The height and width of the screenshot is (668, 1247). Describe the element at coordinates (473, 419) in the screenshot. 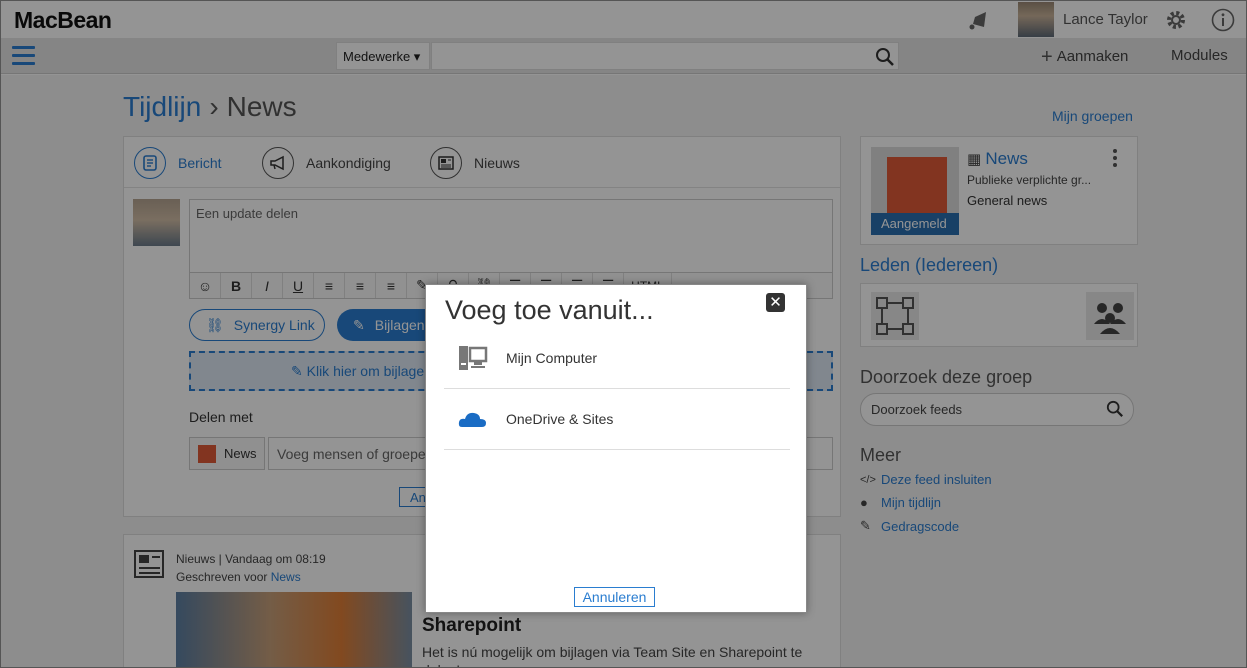

I see `onedrive-cloud-icon` at that location.